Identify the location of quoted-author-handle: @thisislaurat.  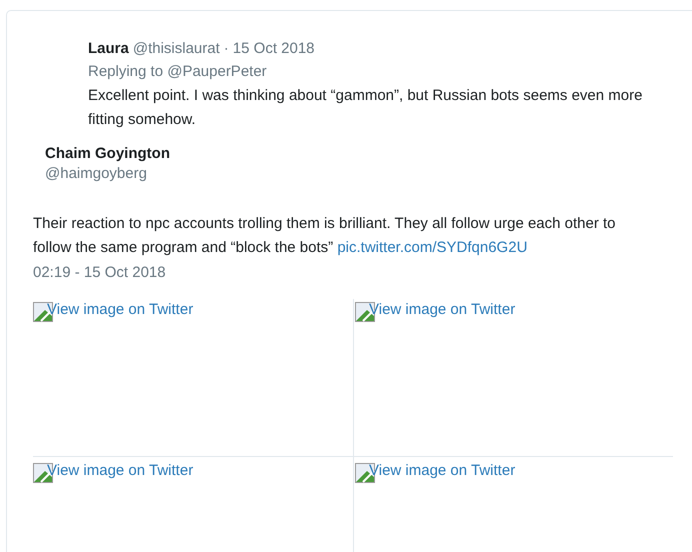
(176, 49).